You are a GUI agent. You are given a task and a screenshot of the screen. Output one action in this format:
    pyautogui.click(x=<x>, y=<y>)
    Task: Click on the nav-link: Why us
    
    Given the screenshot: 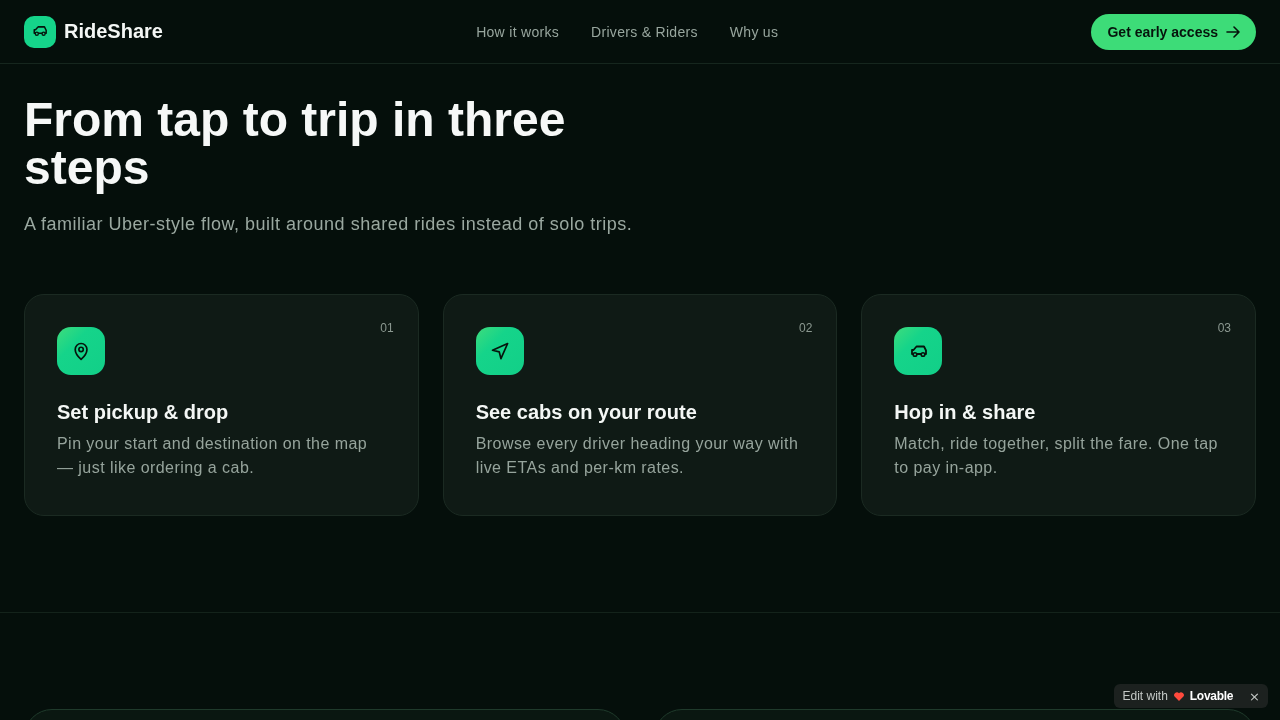 What is the action you would take?
    pyautogui.click(x=754, y=31)
    